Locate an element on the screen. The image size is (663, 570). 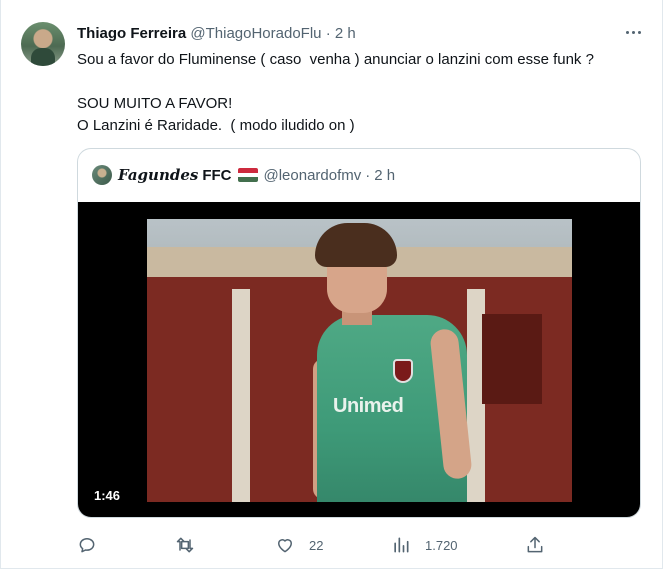
retweet-button is located at coordinates (185, 545).